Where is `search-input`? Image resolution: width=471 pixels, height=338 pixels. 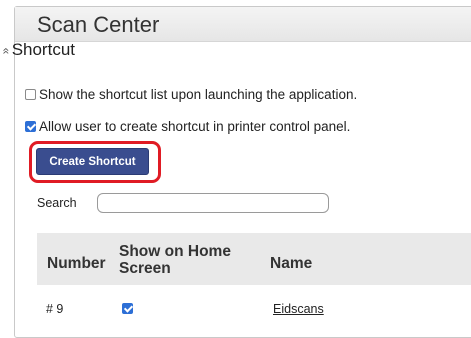 search-input is located at coordinates (213, 203).